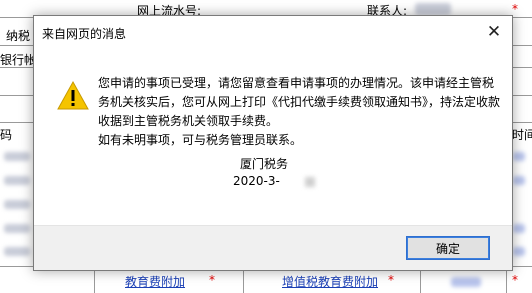 Image resolution: width=532 pixels, height=293 pixels. Describe the element at coordinates (155, 281) in the screenshot. I see `education-surcharge-link: 教育费附加` at that location.